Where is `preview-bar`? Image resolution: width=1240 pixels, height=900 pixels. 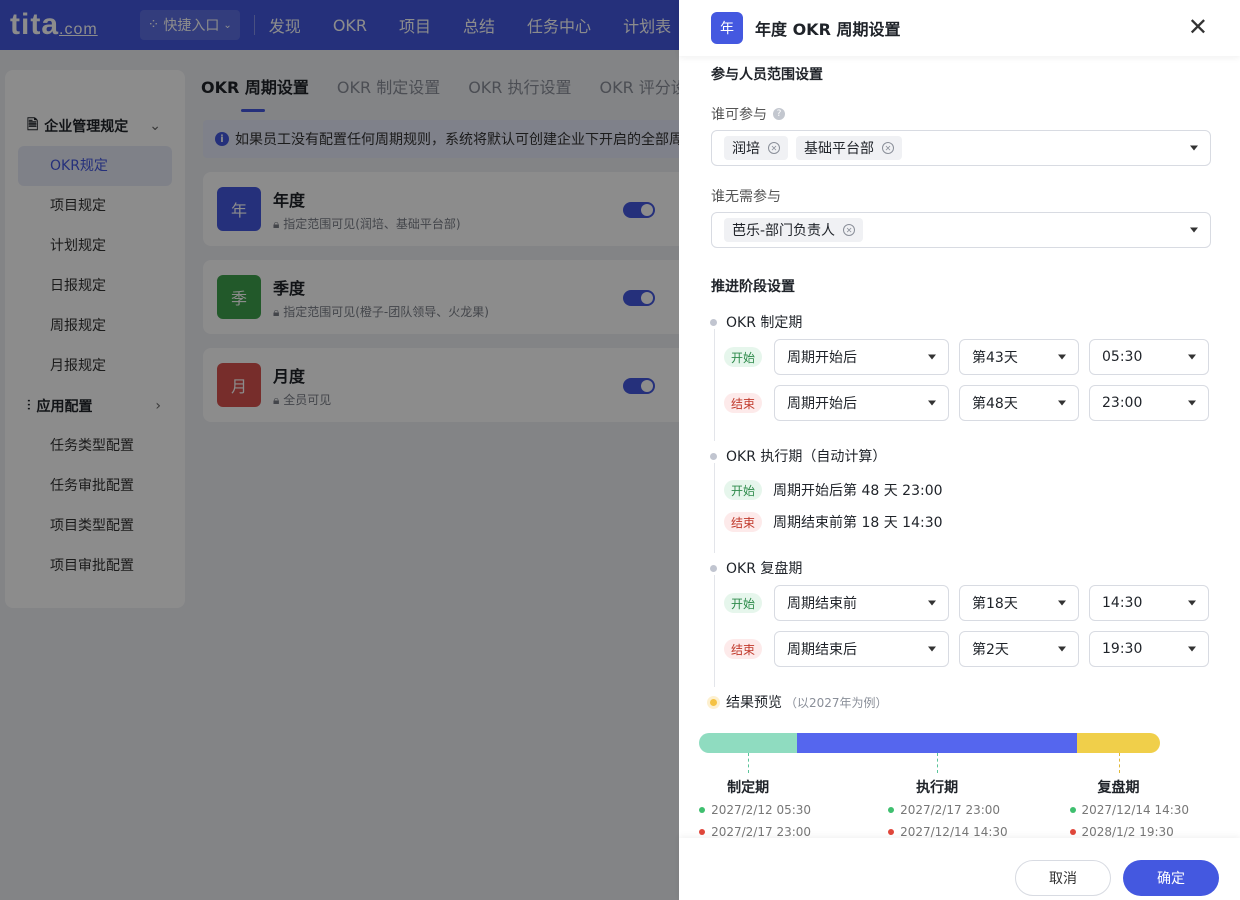 preview-bar is located at coordinates (929, 743).